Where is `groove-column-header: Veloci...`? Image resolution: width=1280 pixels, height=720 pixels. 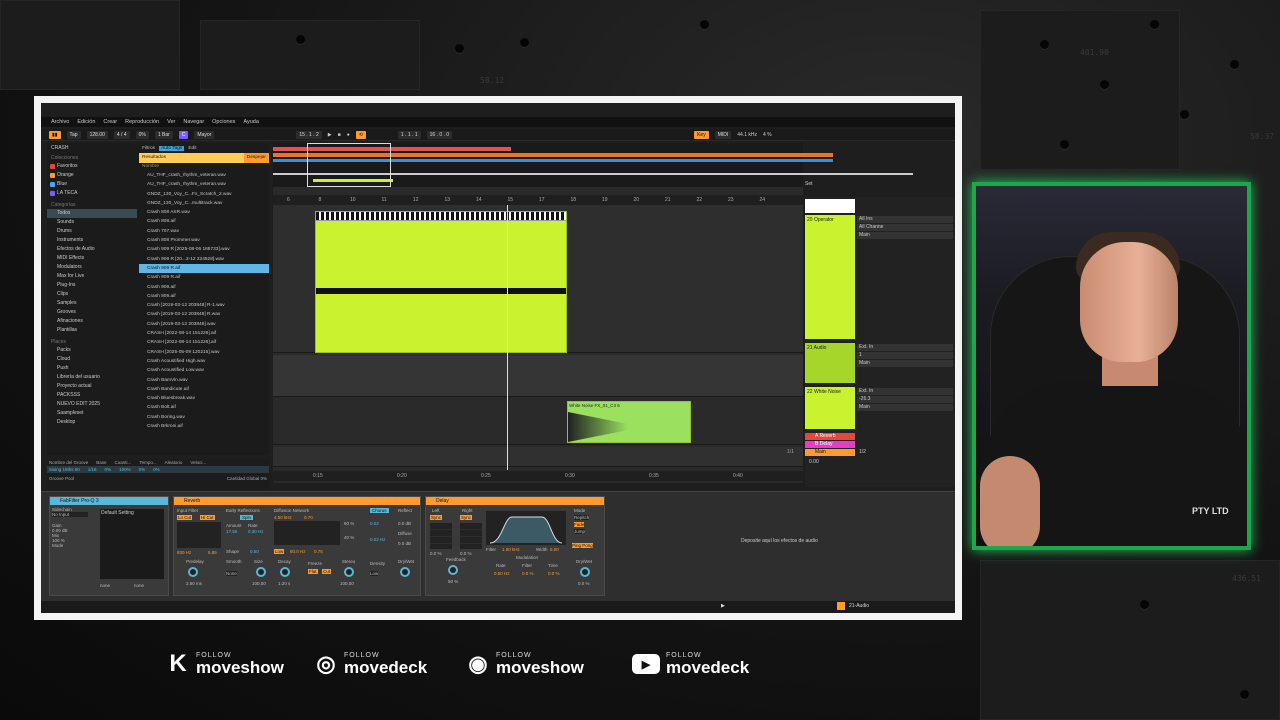
groove-column-header: Veloci... is located at coordinates (198, 462).